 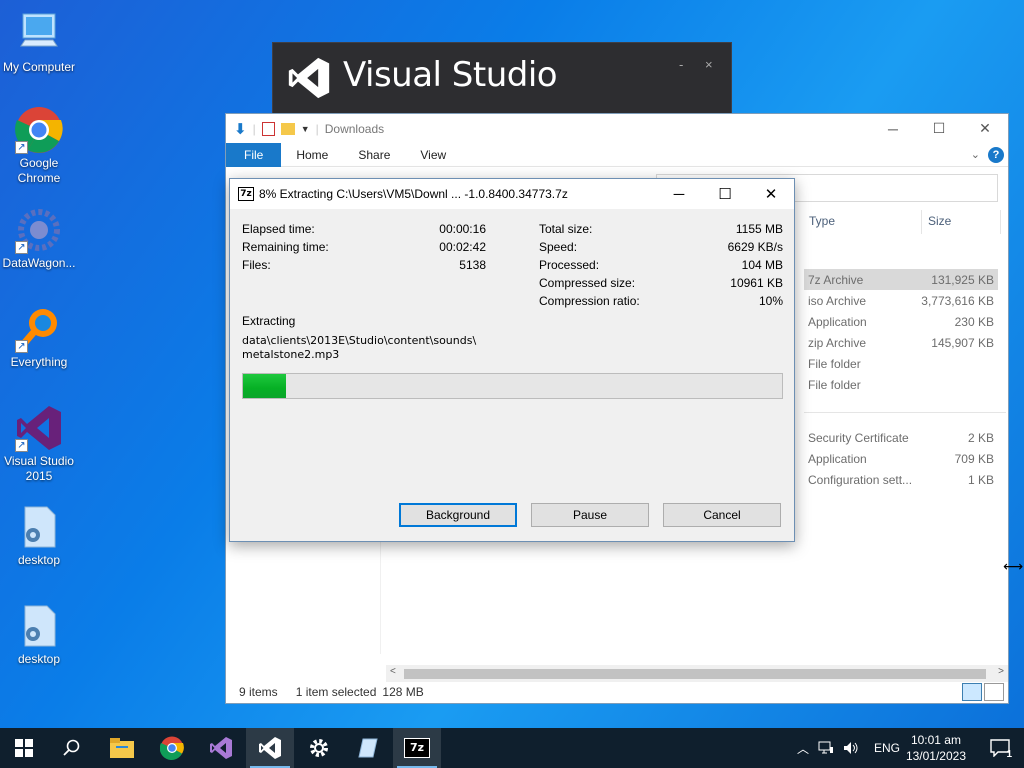 I want to click on progress-bar, so click(x=512, y=386).